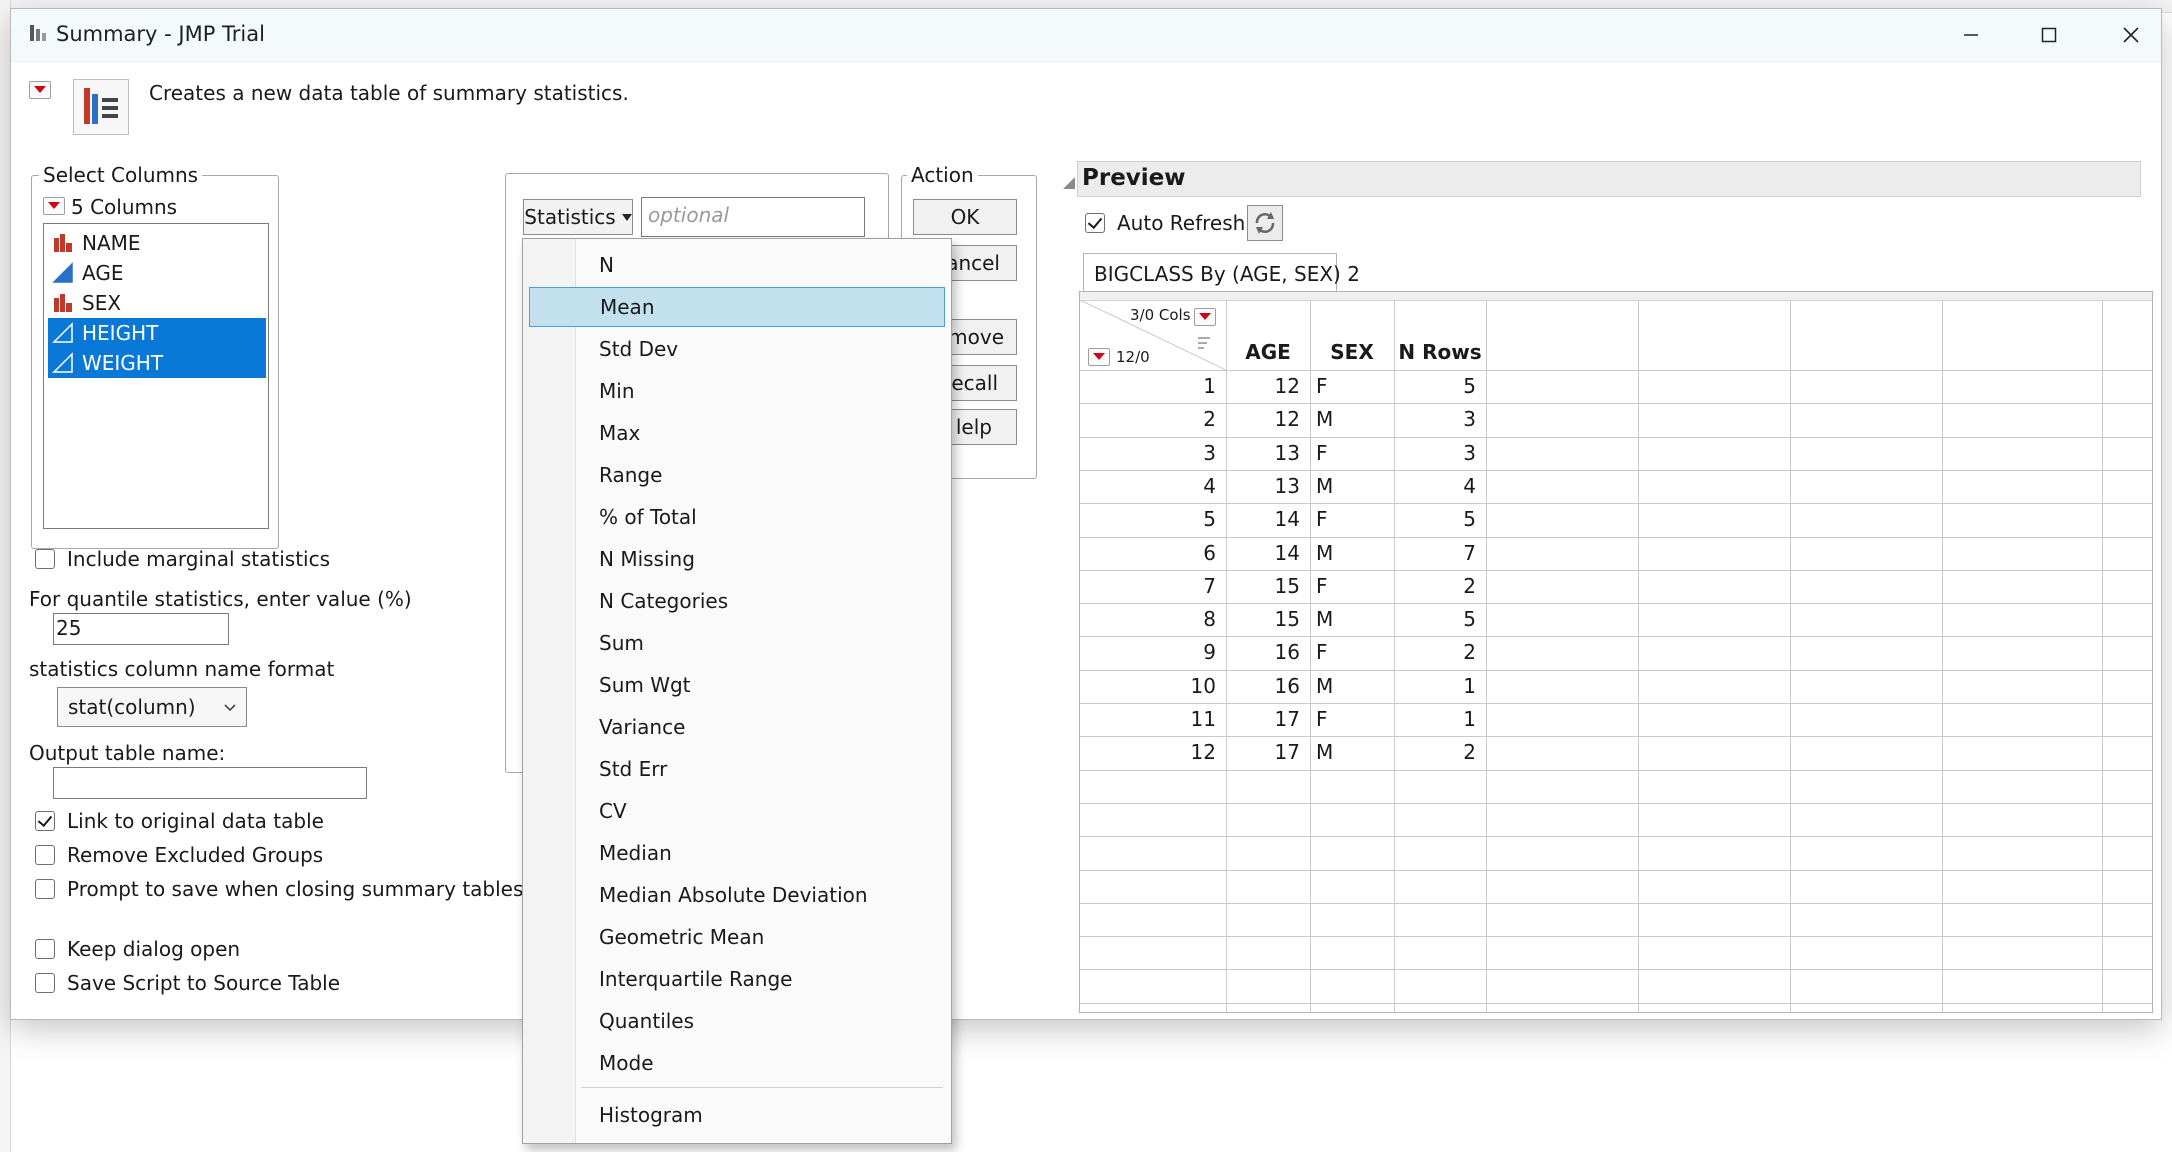 This screenshot has height=1152, width=2172. Describe the element at coordinates (1148, 386) in the screenshot. I see `row-number: 1` at that location.